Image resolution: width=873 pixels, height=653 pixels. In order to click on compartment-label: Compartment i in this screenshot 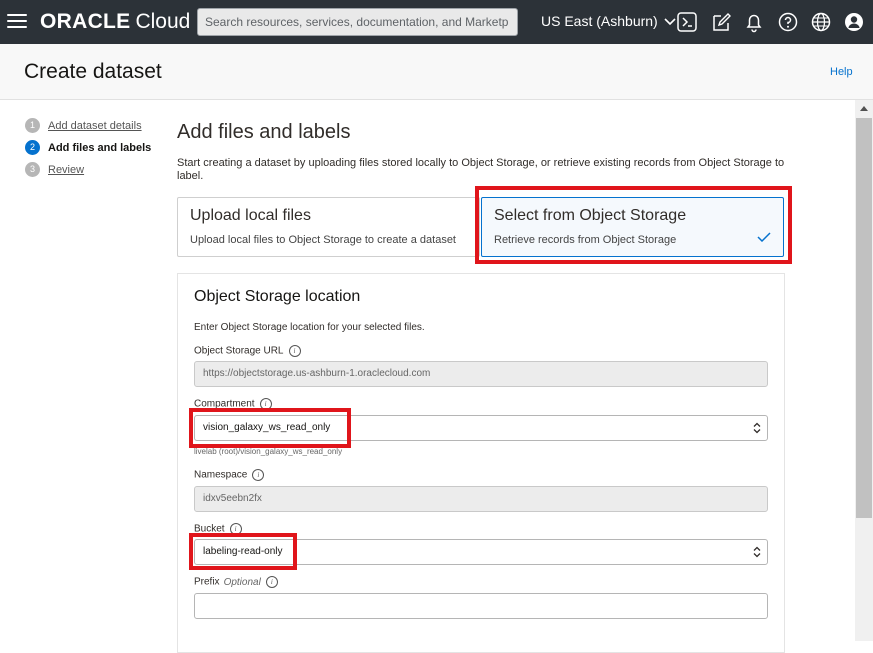, I will do `click(233, 404)`.